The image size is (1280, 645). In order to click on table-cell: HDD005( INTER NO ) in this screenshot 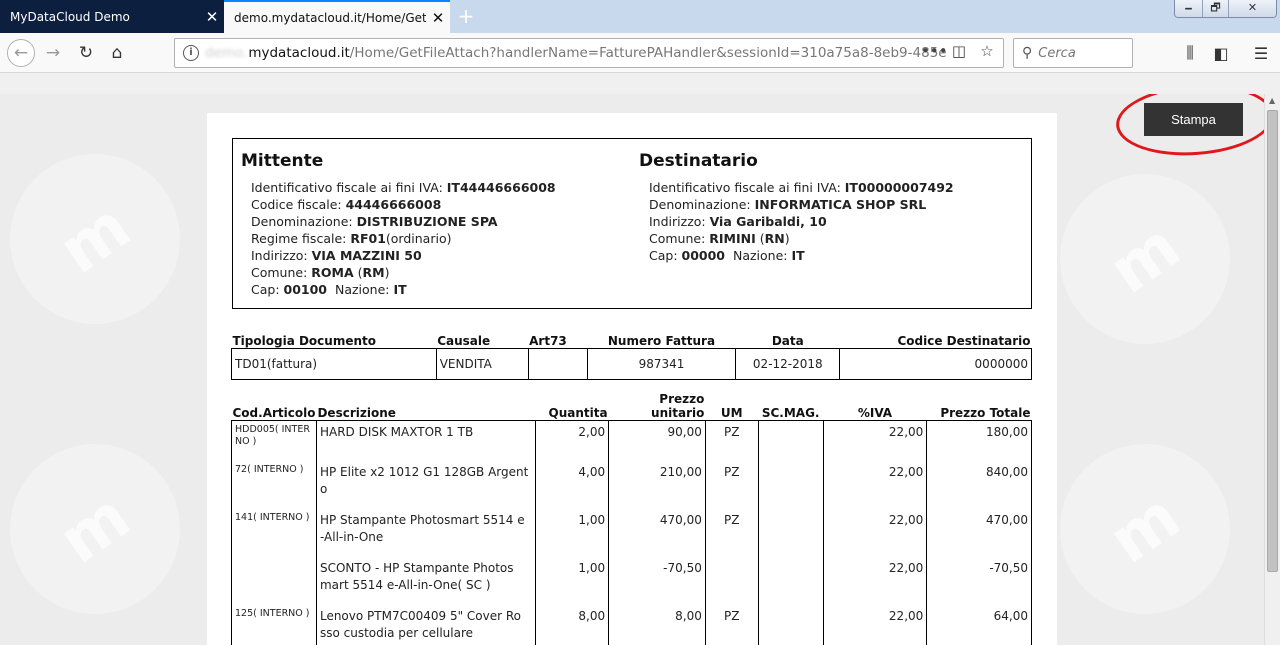, I will do `click(274, 440)`.